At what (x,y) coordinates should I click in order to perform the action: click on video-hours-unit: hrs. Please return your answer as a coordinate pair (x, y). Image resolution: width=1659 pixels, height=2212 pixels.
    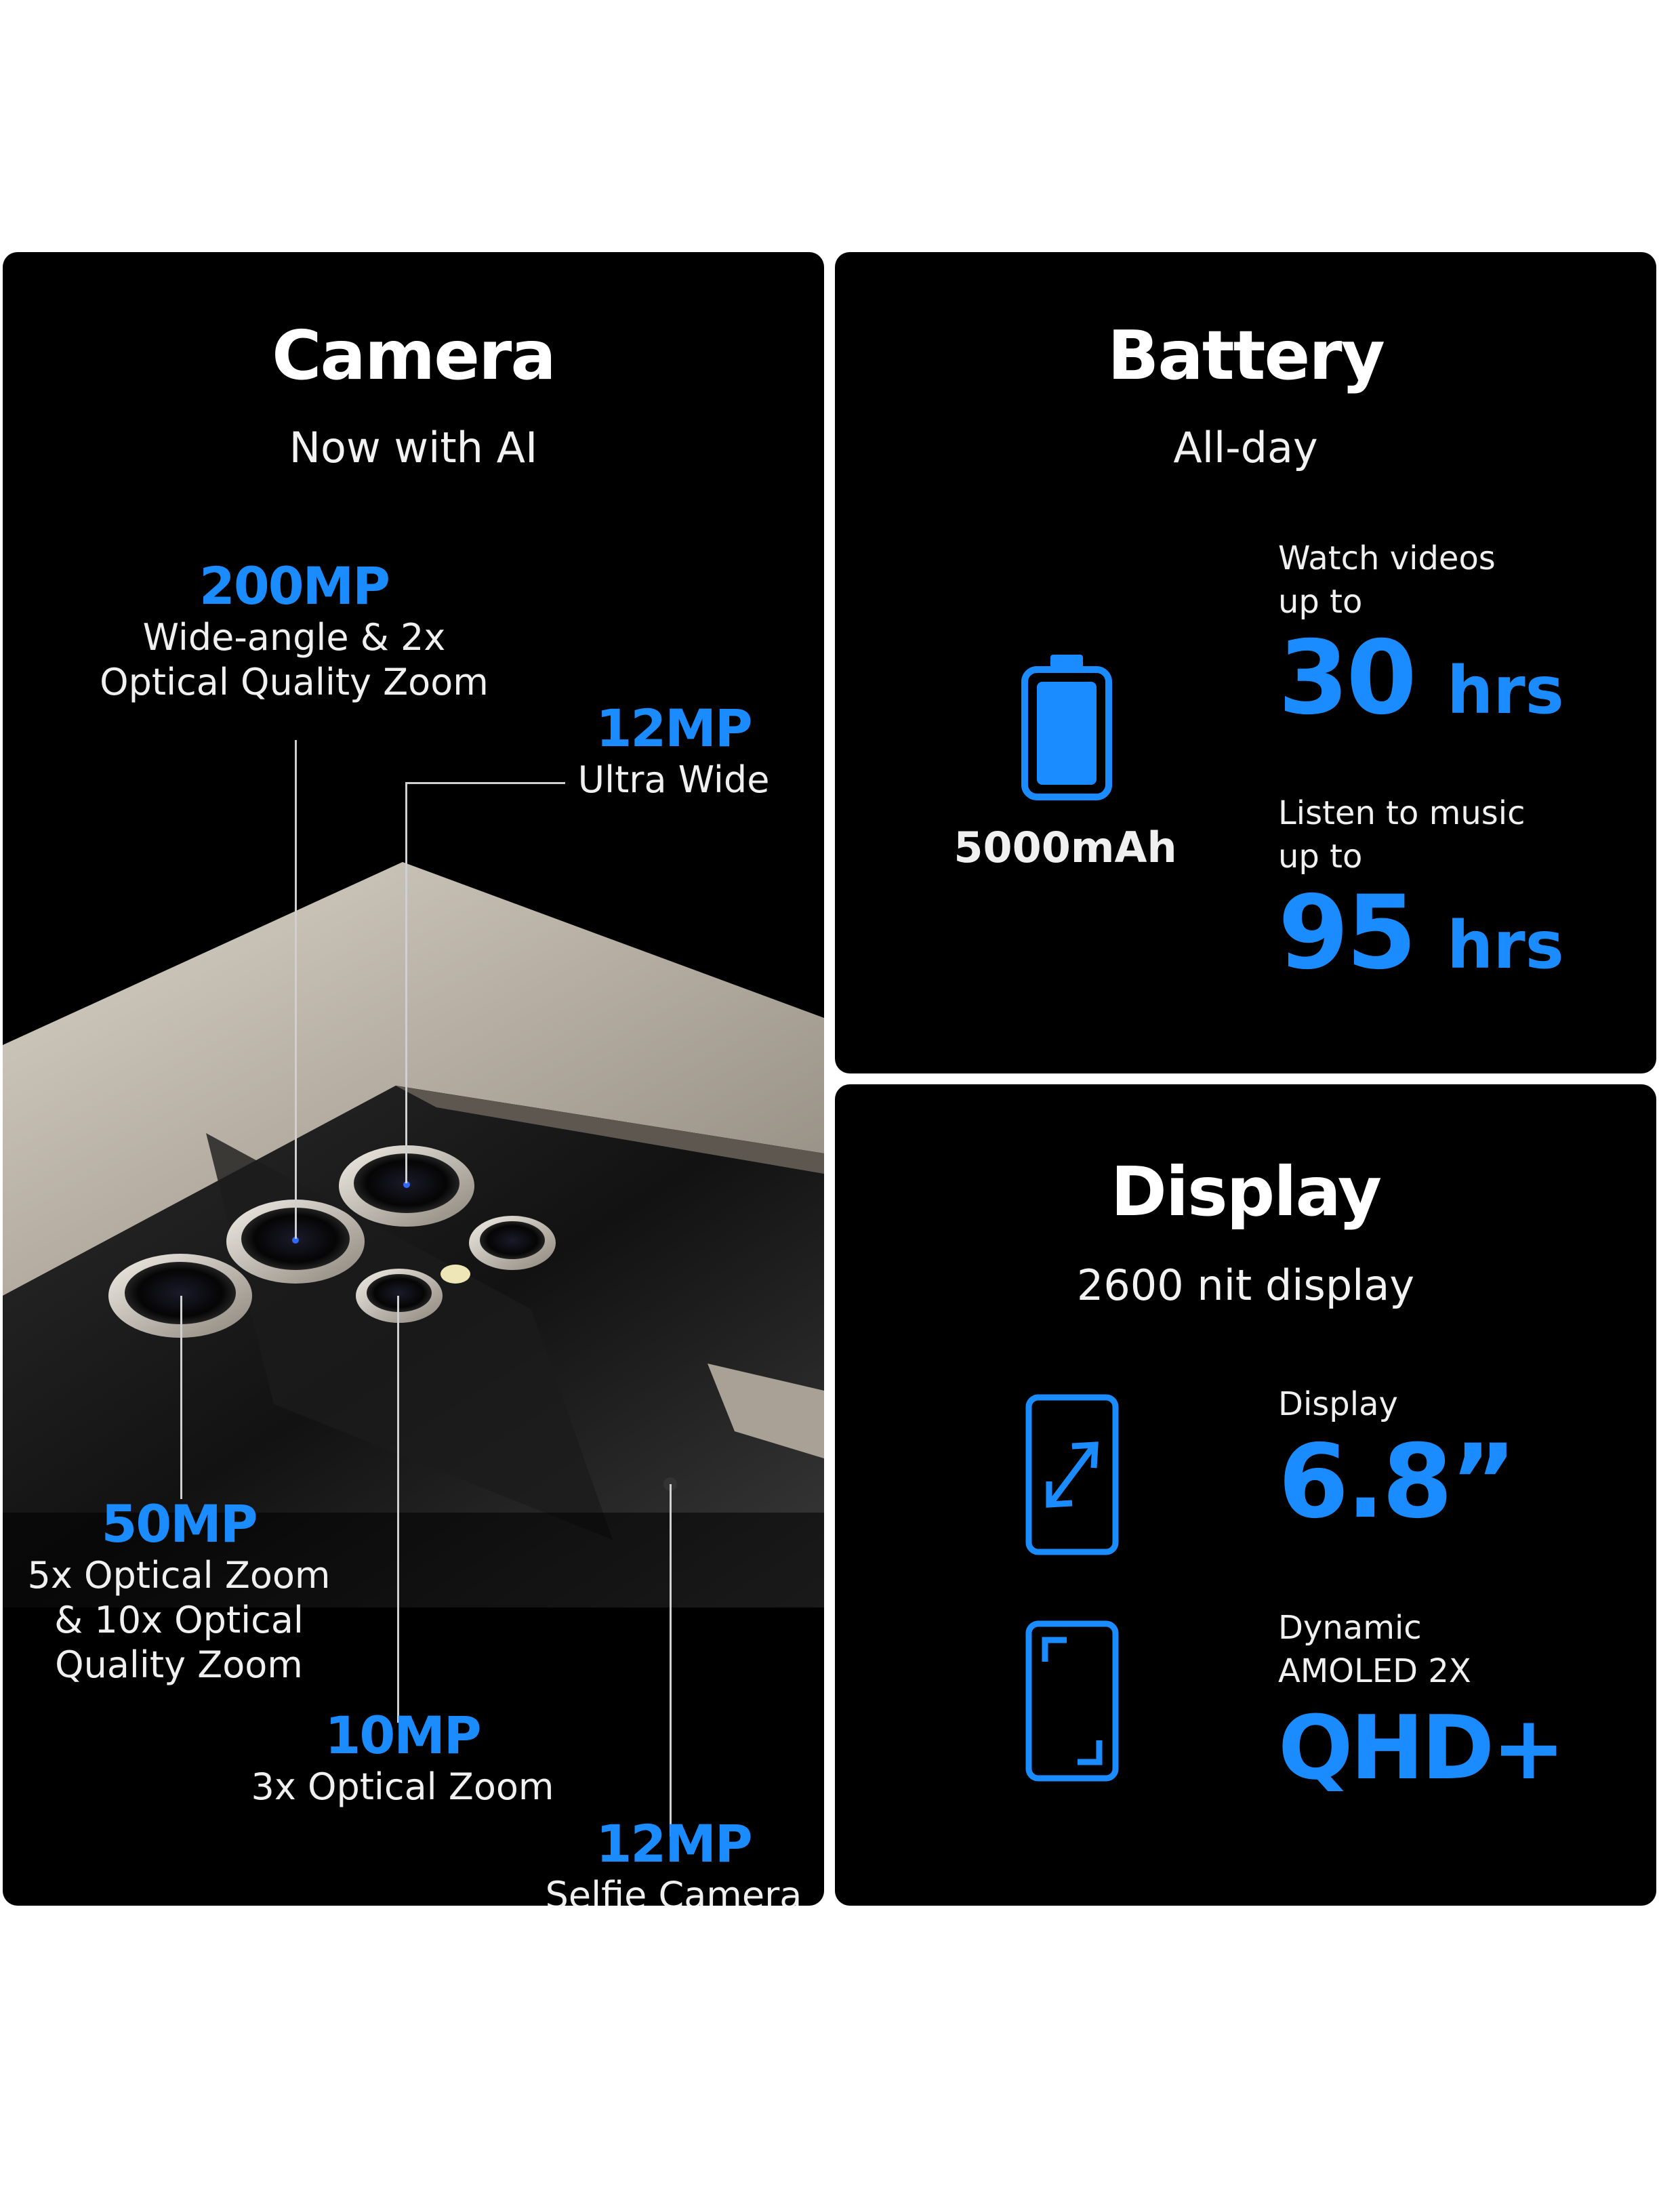
    Looking at the image, I should click on (1505, 691).